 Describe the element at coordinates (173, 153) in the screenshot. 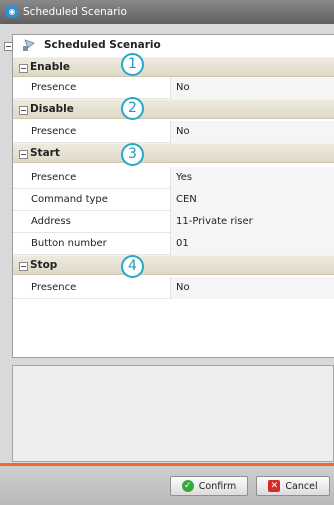

I see `section-start: Start` at that location.